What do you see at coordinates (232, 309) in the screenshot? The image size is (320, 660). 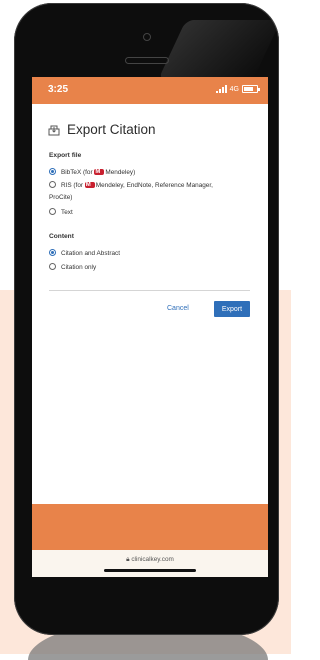 I see `export-button: Export` at bounding box center [232, 309].